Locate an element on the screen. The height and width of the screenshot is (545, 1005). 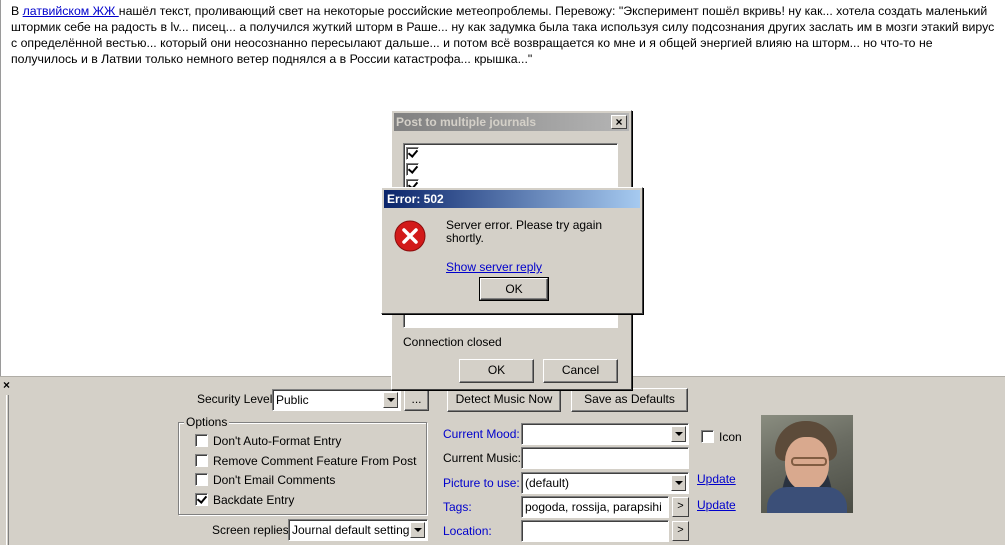
icon-option: Icon is located at coordinates (721, 437).